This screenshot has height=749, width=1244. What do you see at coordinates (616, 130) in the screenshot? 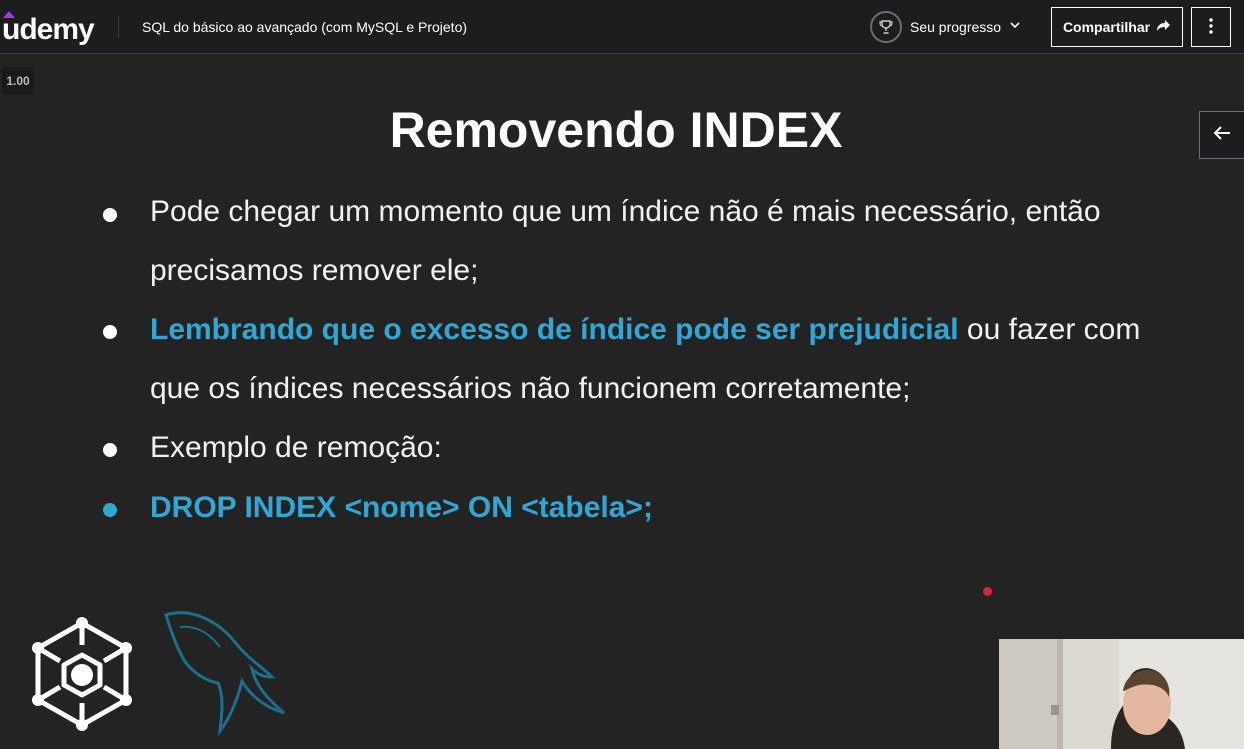
I see `slide-title: Removendo INDEX` at bounding box center [616, 130].